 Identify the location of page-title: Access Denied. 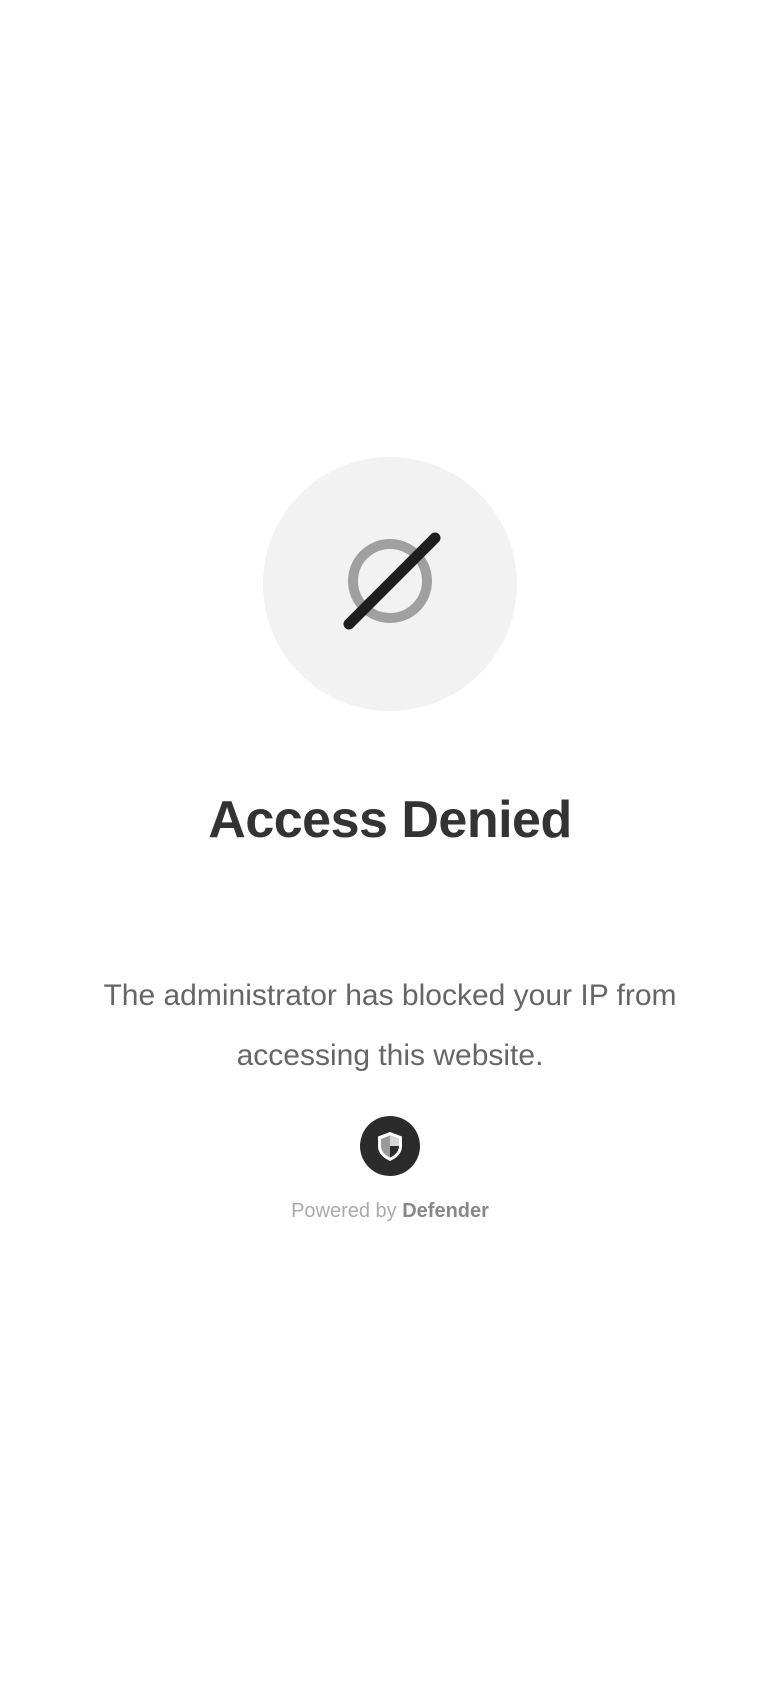
(390, 820).